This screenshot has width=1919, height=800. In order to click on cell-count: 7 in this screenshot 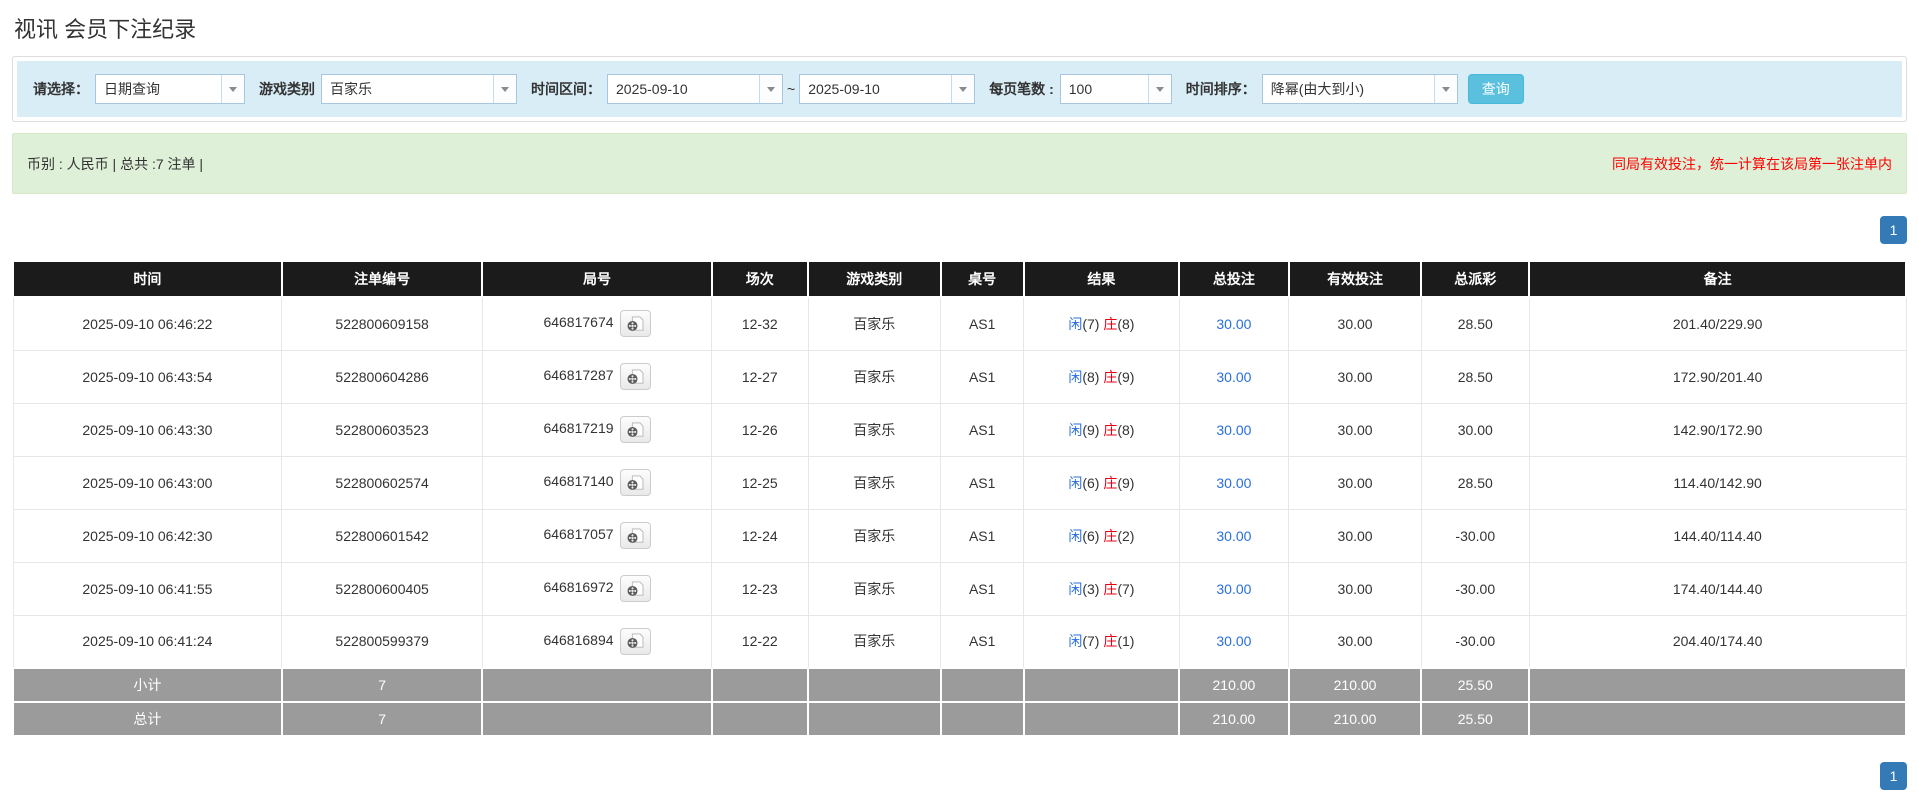, I will do `click(382, 719)`.